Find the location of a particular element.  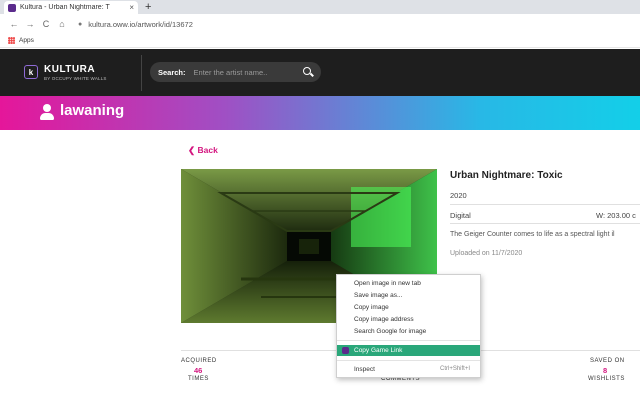

menu-item-copy-image-address: Copy image address is located at coordinates (408, 319).